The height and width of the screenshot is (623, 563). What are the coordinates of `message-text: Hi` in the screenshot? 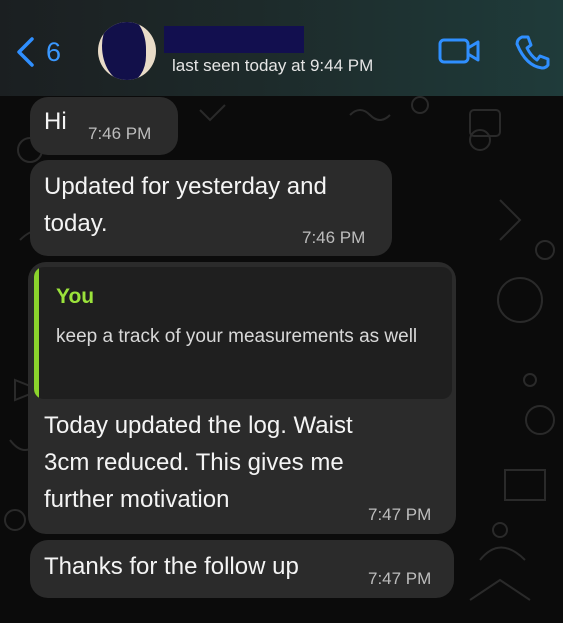 It's located at (55, 121).